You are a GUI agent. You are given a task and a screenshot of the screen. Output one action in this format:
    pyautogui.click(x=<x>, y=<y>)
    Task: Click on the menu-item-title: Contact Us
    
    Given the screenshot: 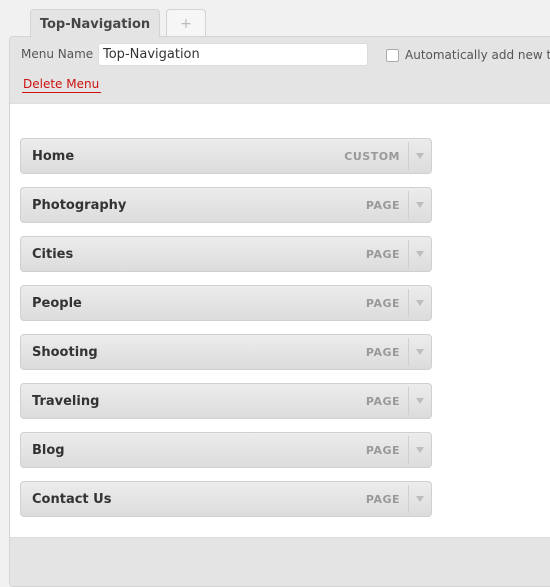 What is the action you would take?
    pyautogui.click(x=72, y=499)
    